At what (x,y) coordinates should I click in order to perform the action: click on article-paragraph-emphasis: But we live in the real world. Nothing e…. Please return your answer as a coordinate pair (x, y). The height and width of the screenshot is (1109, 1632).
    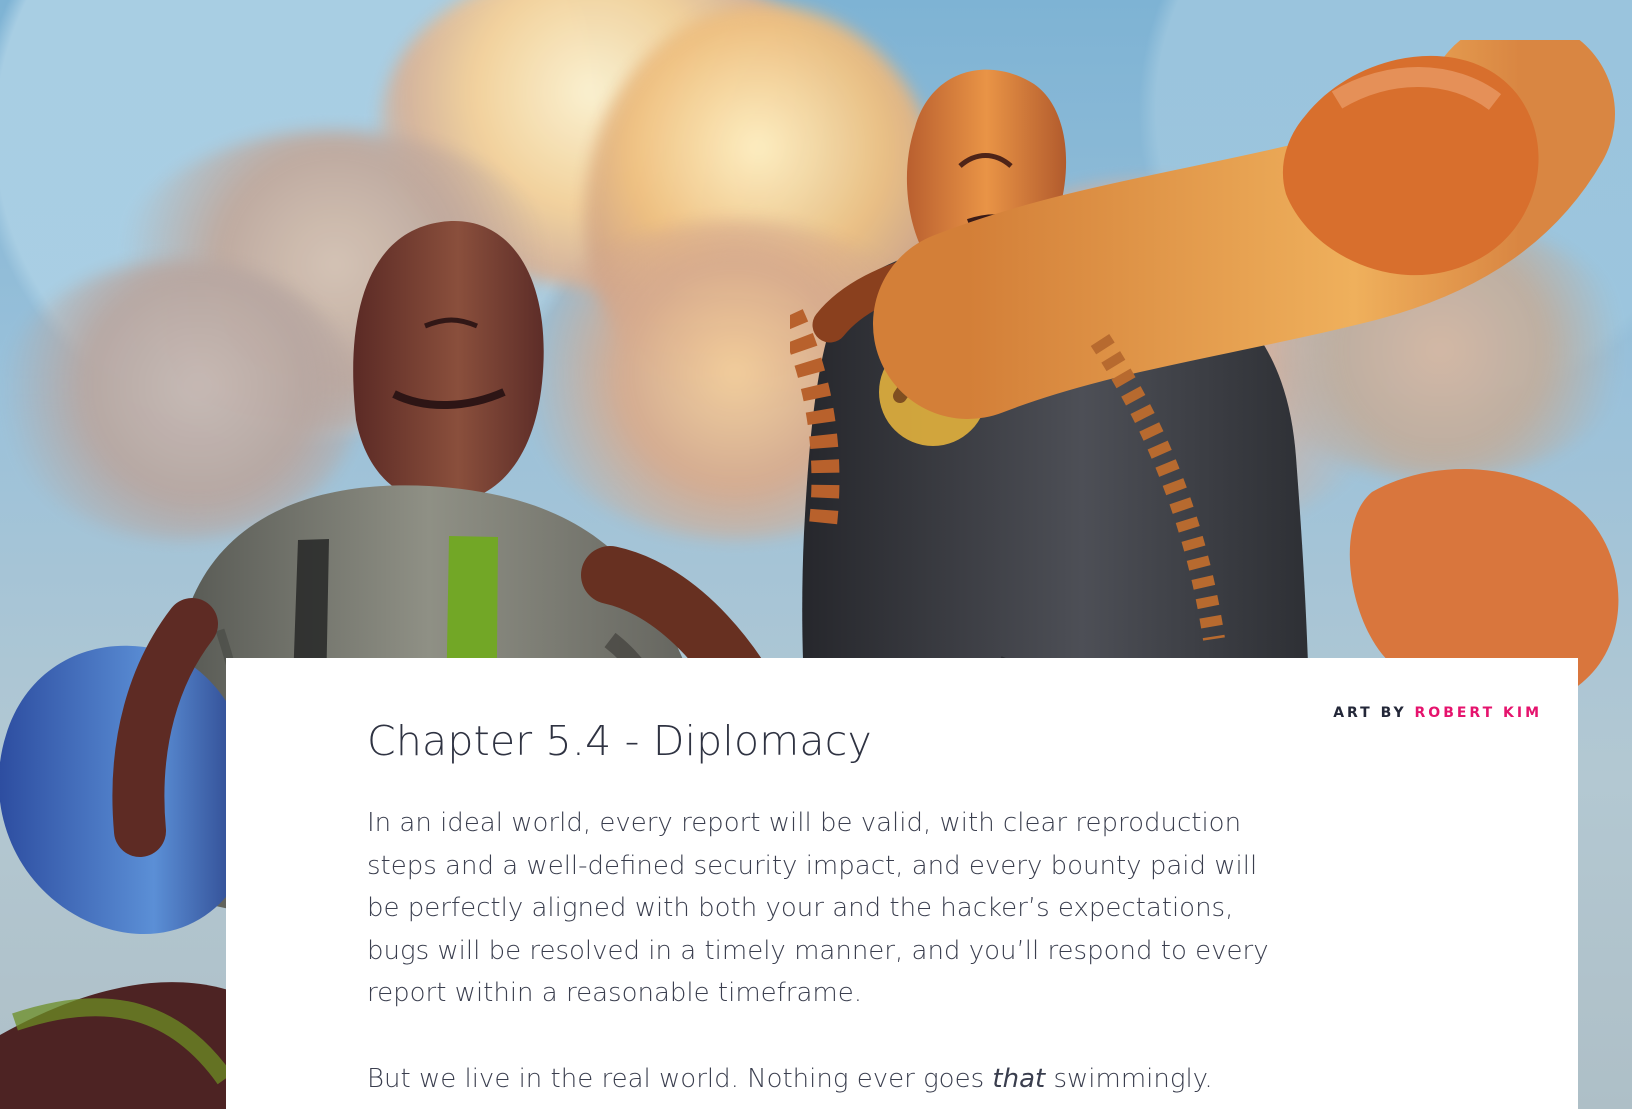
    Looking at the image, I should click on (824, 1079).